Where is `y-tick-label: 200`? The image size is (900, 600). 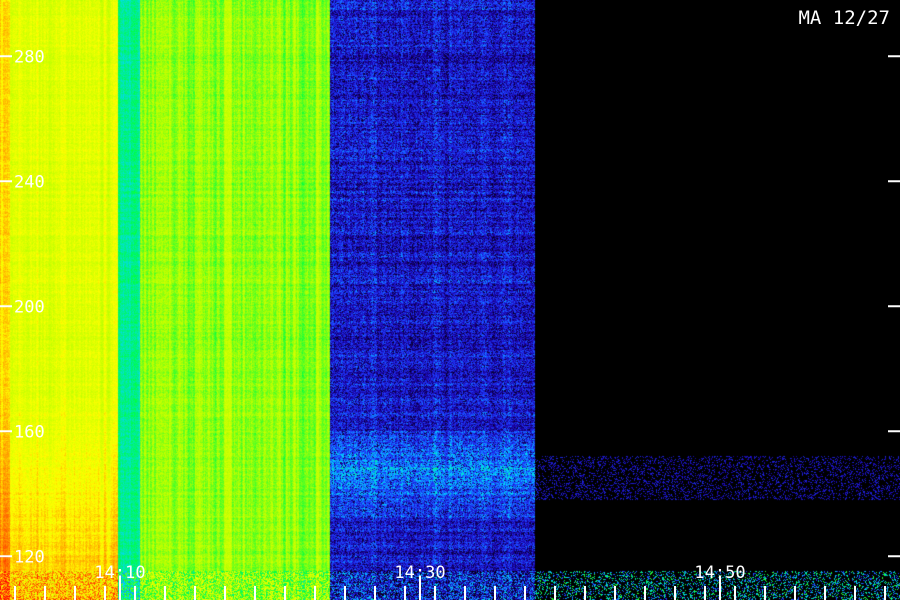
y-tick-label: 200 is located at coordinates (29, 307).